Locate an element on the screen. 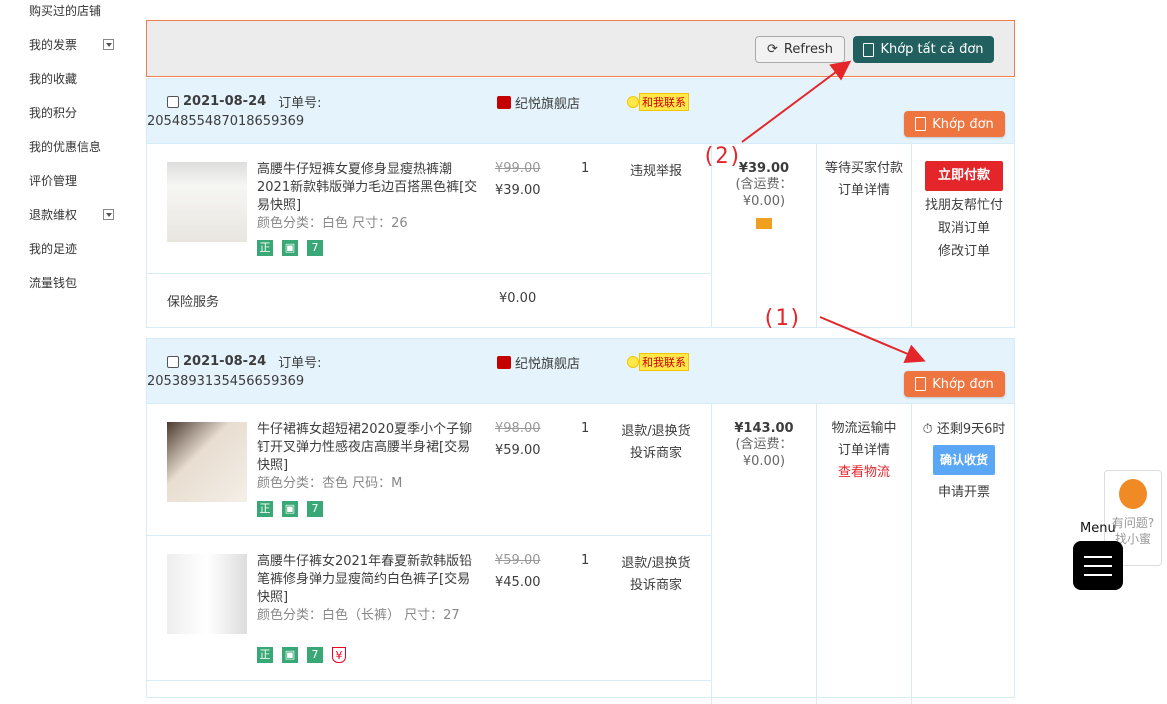  sidebar-item-favorites: 我的收藏 is located at coordinates (53, 78).